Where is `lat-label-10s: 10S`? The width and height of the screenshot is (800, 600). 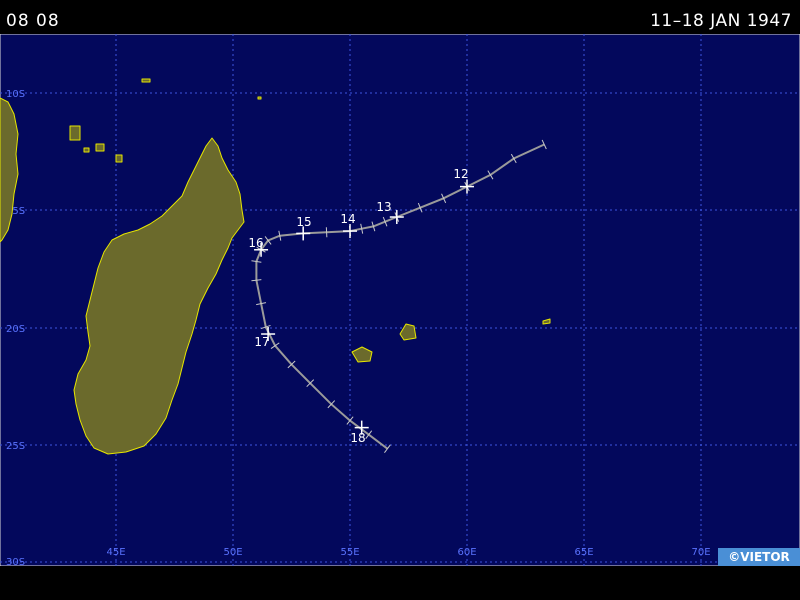 lat-label-10s: 10S is located at coordinates (15, 94).